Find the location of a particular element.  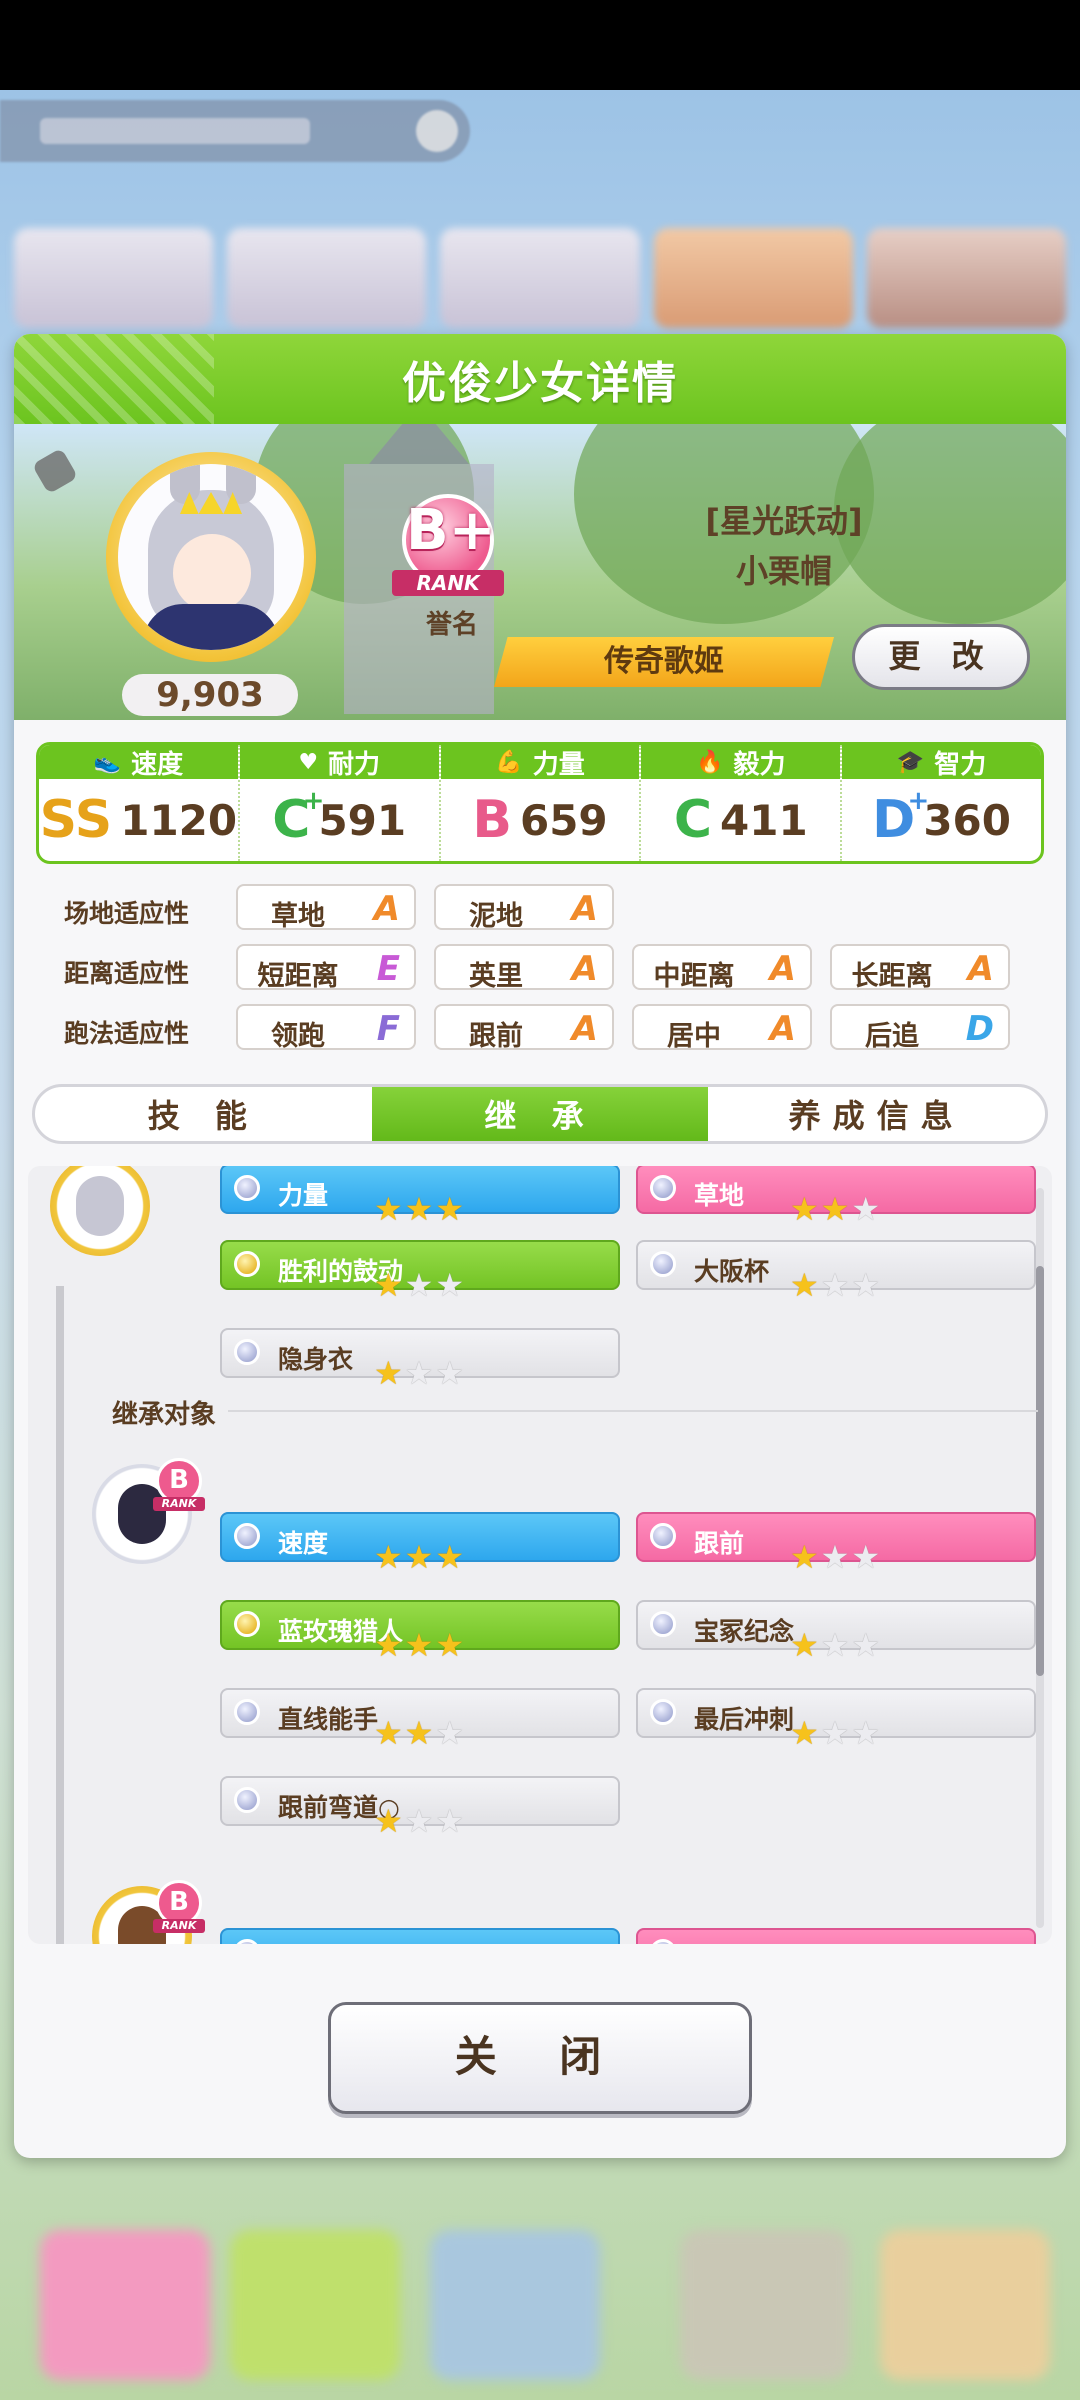

aptitude-item: 长距离 A is located at coordinates (920, 968).